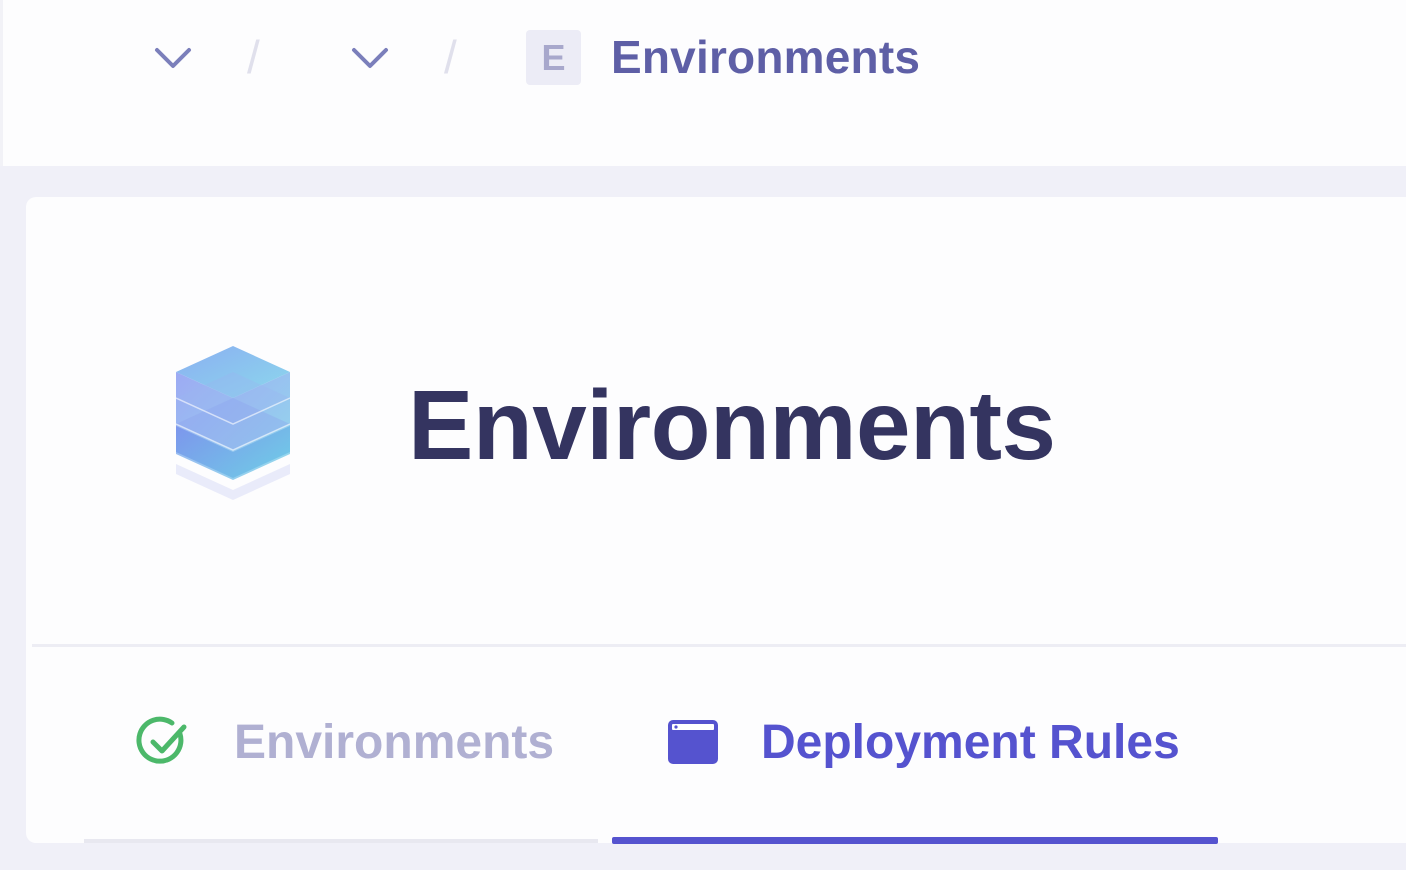 This screenshot has height=870, width=1406. I want to click on tab-label: Deployment Rules, so click(970, 742).